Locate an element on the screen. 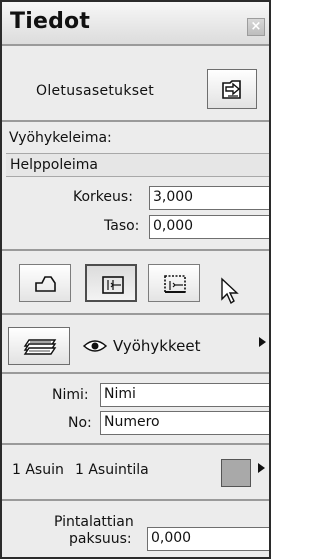  close-button: × is located at coordinates (256, 27).